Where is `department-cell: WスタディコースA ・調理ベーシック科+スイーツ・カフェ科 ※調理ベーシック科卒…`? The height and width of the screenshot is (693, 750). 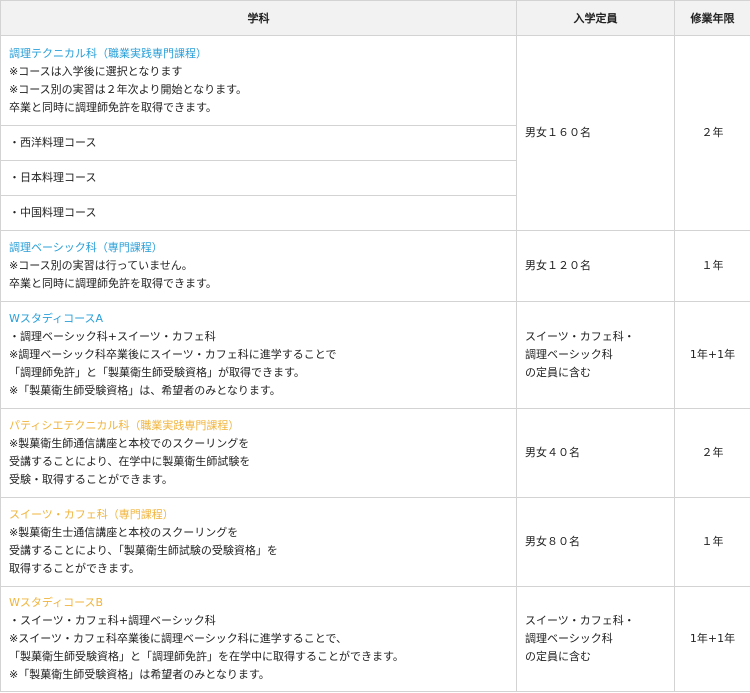
department-cell: WスタディコースA ・調理ベーシック科+スイーツ・カフェ科 ※調理ベーシック科卒… is located at coordinates (258, 355).